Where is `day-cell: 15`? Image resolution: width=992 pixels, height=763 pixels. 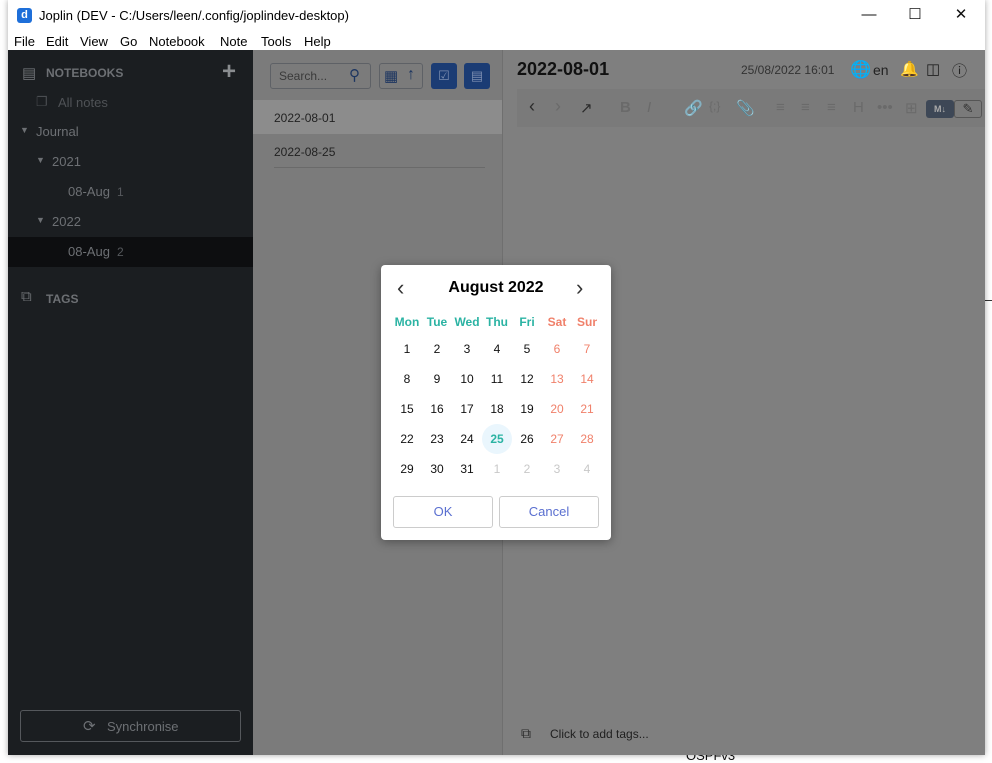 day-cell: 15 is located at coordinates (407, 409).